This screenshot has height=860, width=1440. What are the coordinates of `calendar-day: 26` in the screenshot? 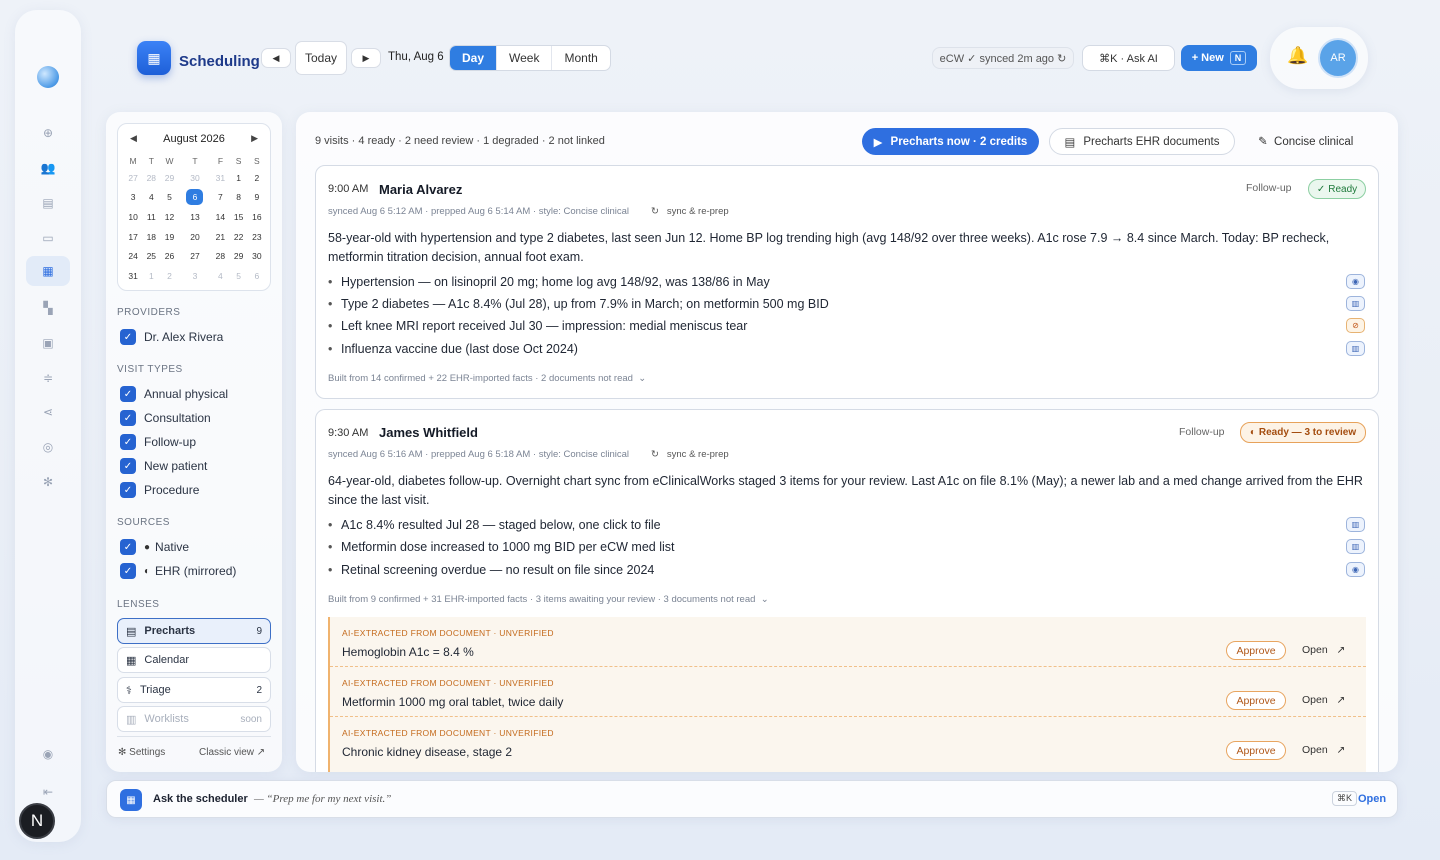 It's located at (169, 256).